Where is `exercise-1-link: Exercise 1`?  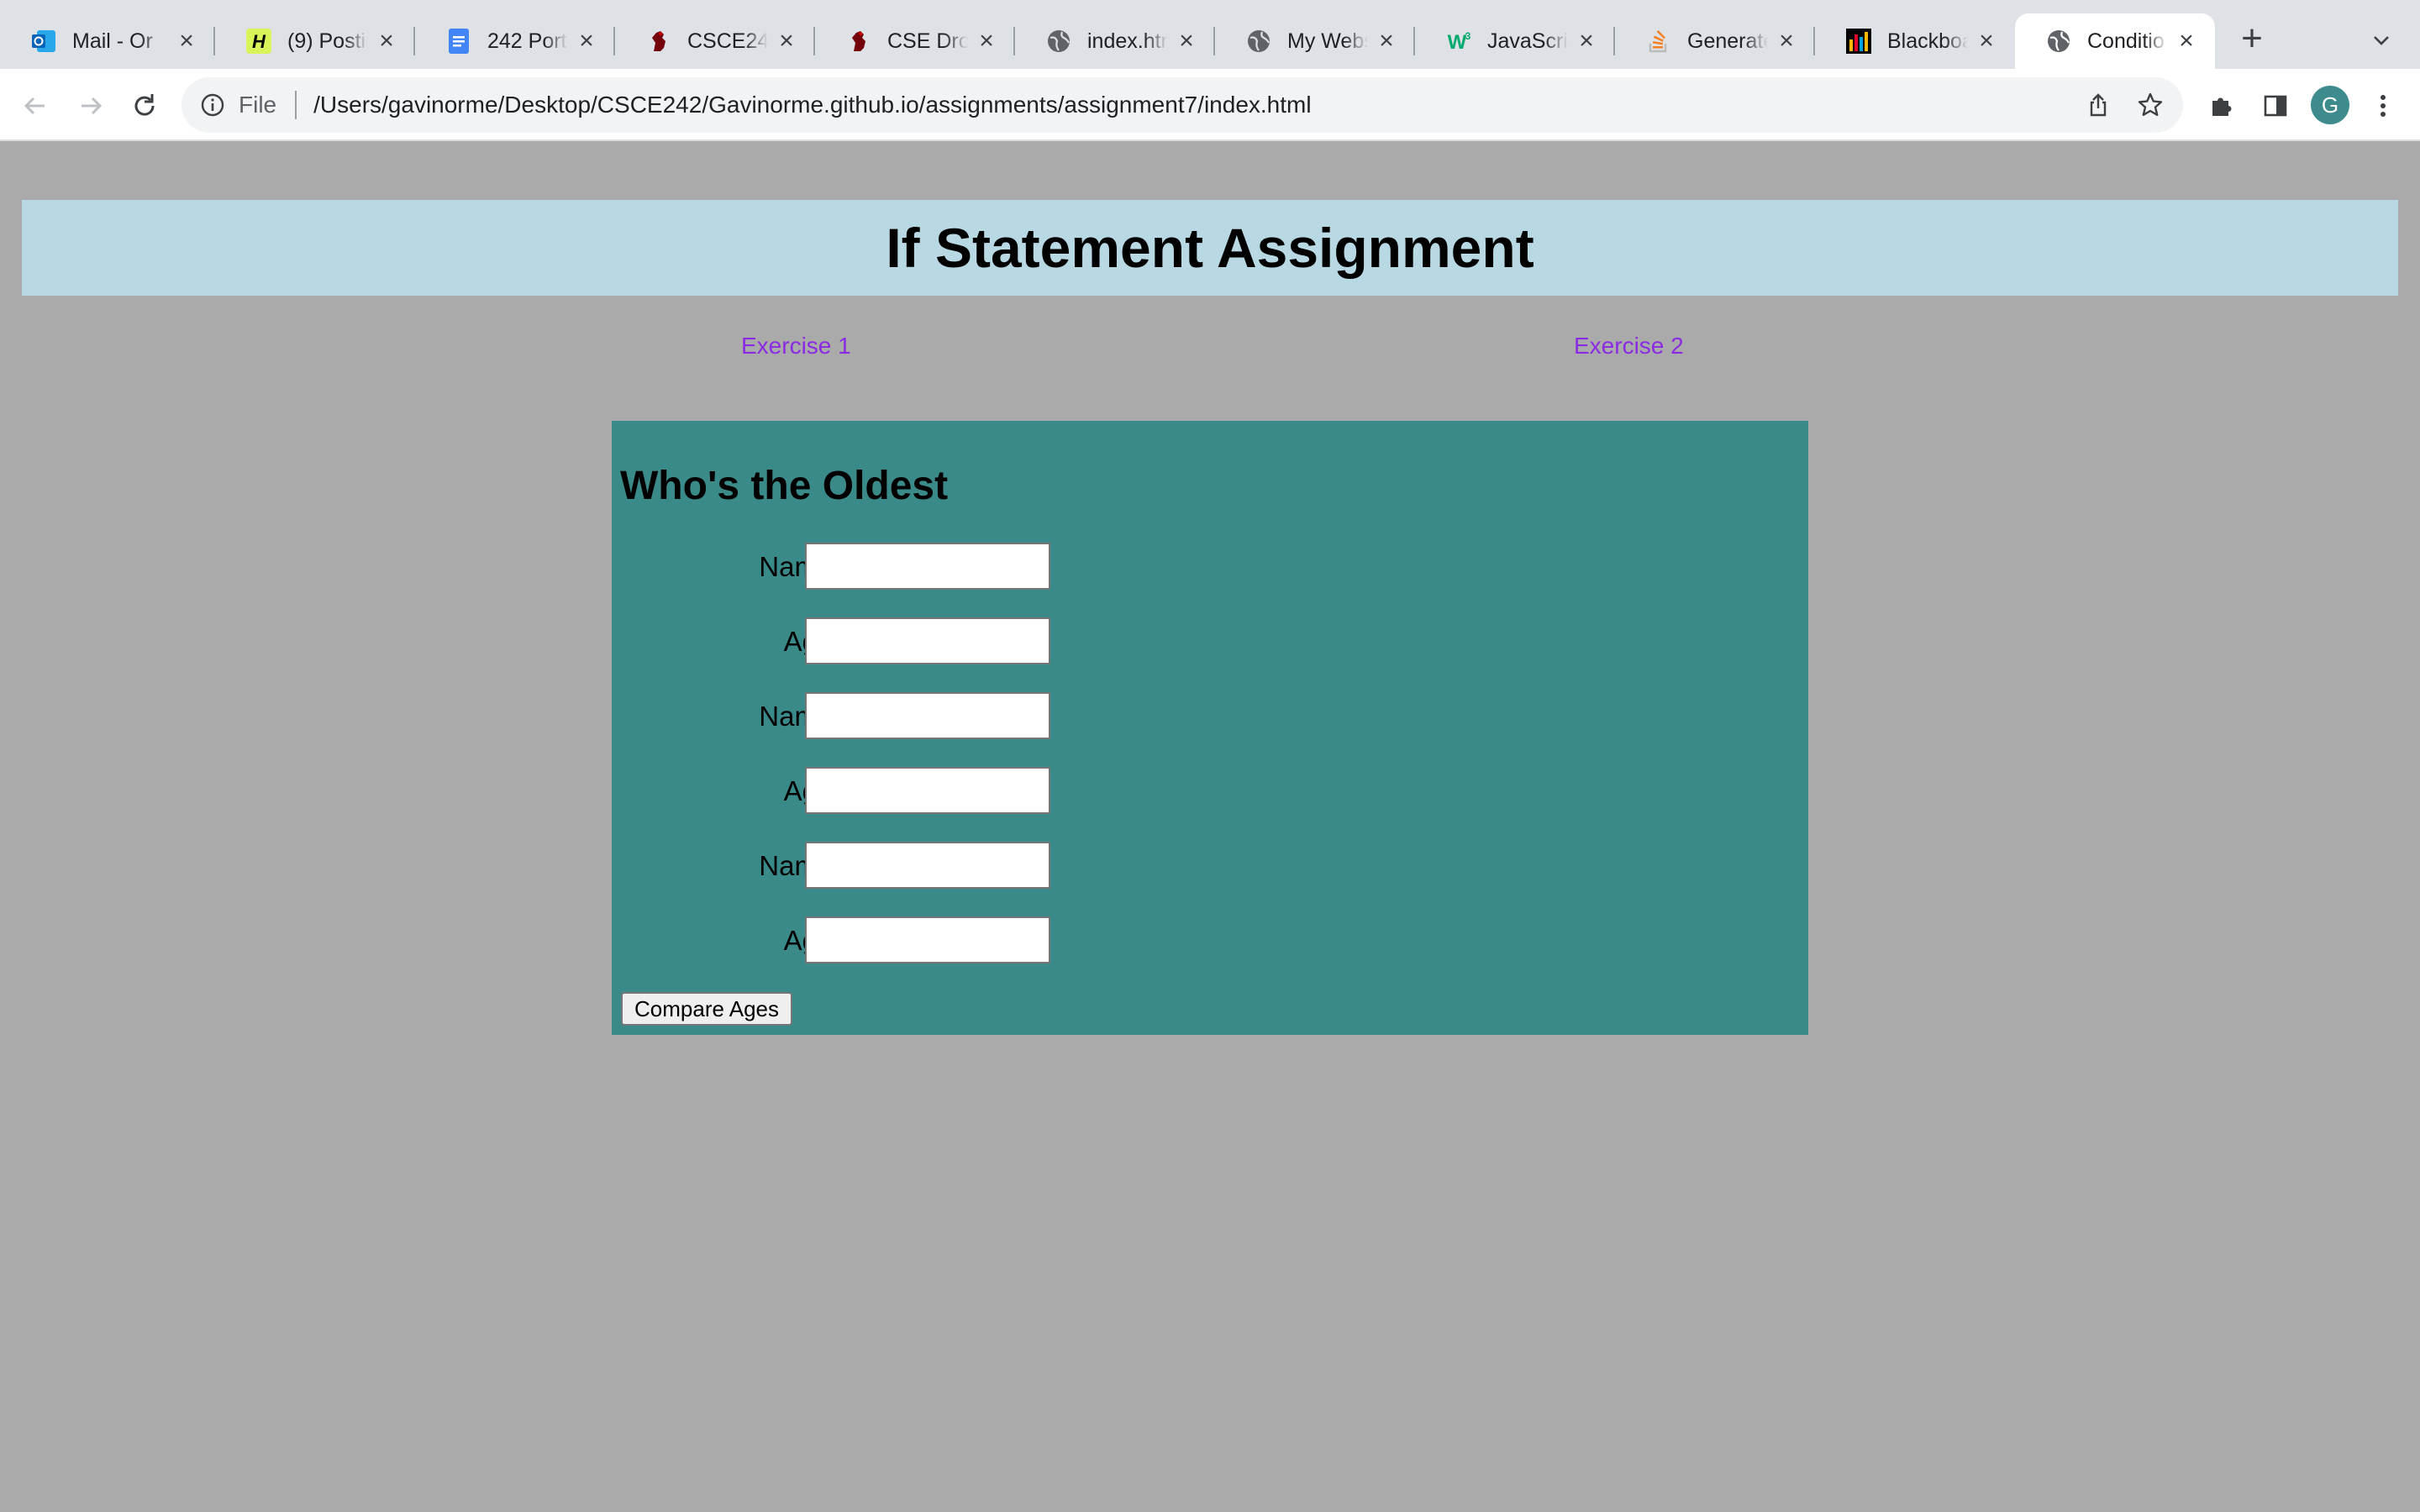
exercise-1-link: Exercise 1 is located at coordinates (796, 346).